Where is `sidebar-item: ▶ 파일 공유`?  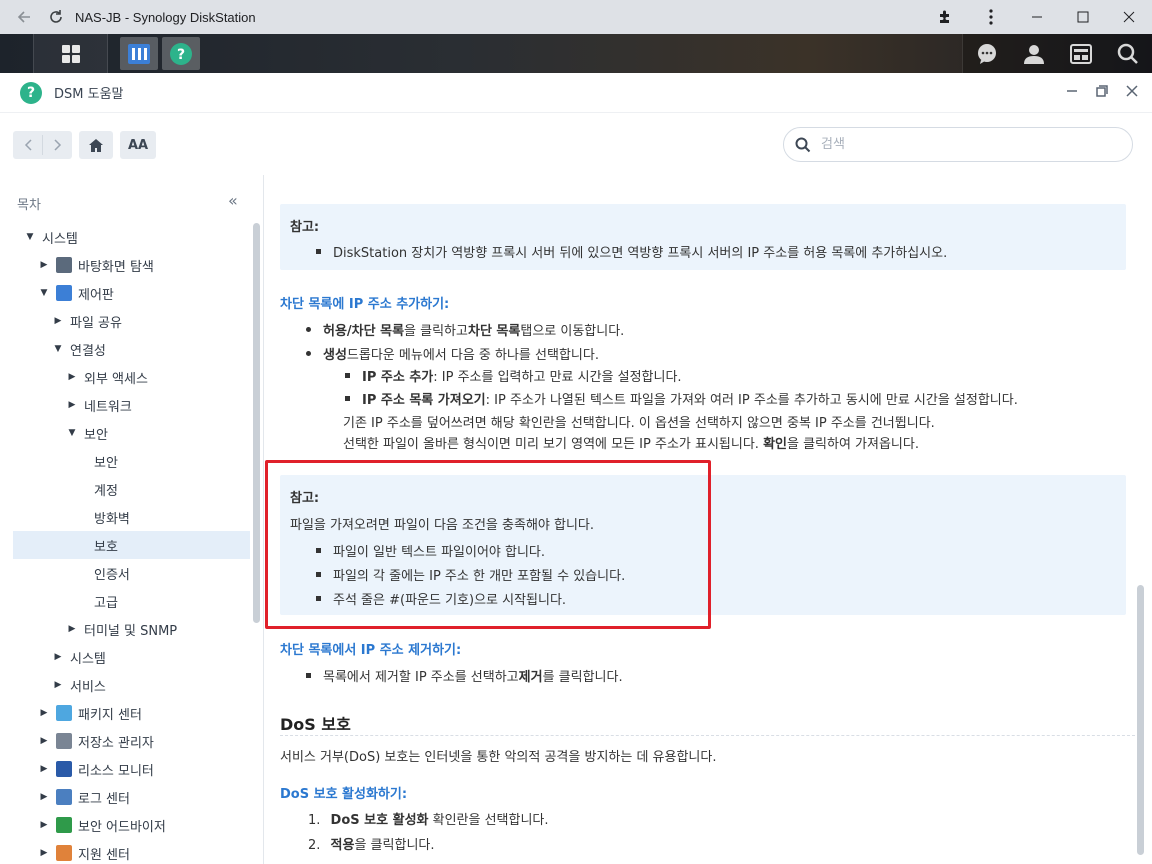
sidebar-item: ▶ 파일 공유 is located at coordinates (126, 321).